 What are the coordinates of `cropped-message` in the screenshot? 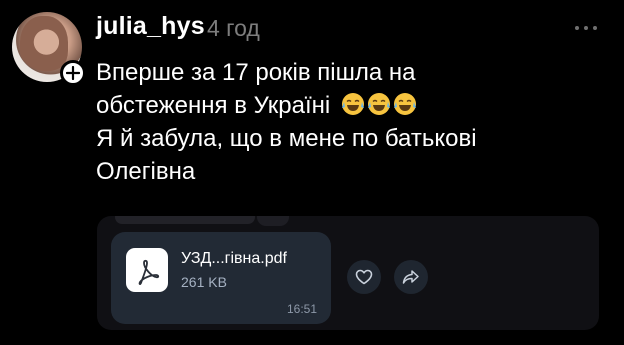 It's located at (185, 220).